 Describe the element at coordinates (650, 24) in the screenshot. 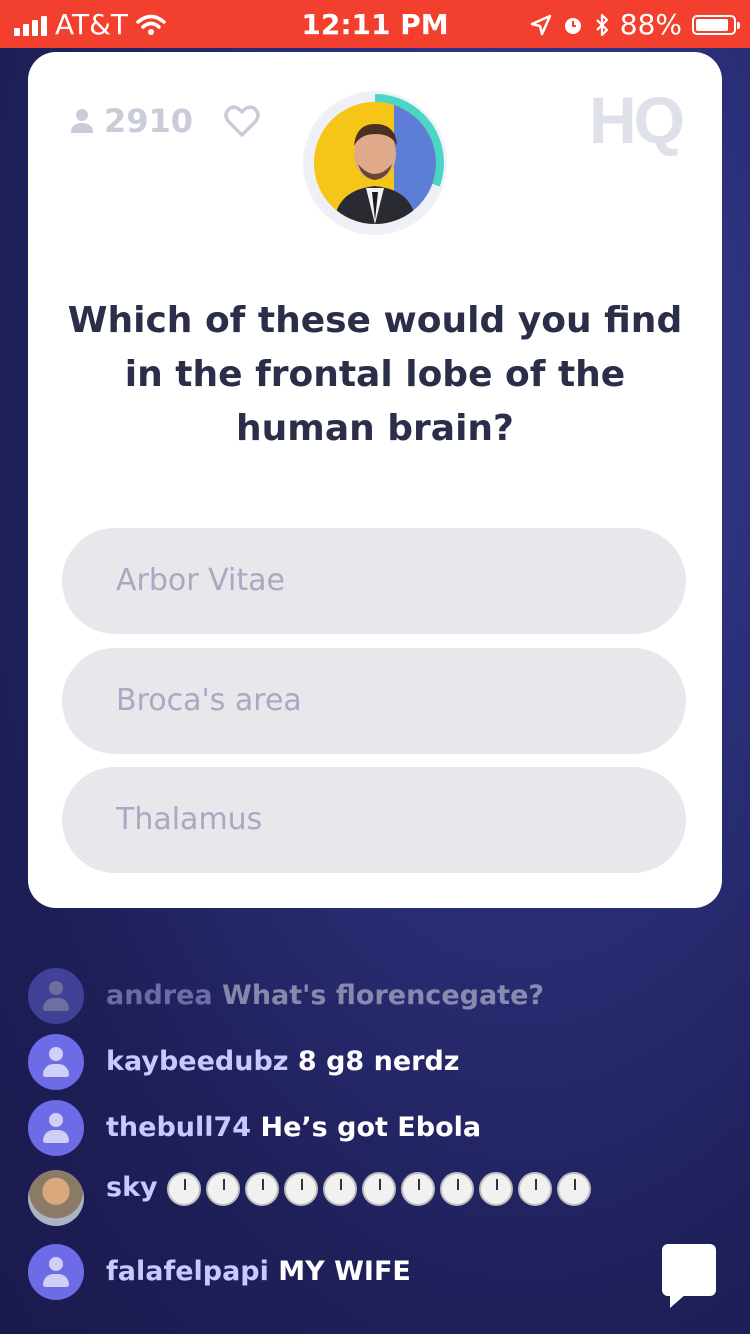

I see `battery-percent: 88%` at that location.